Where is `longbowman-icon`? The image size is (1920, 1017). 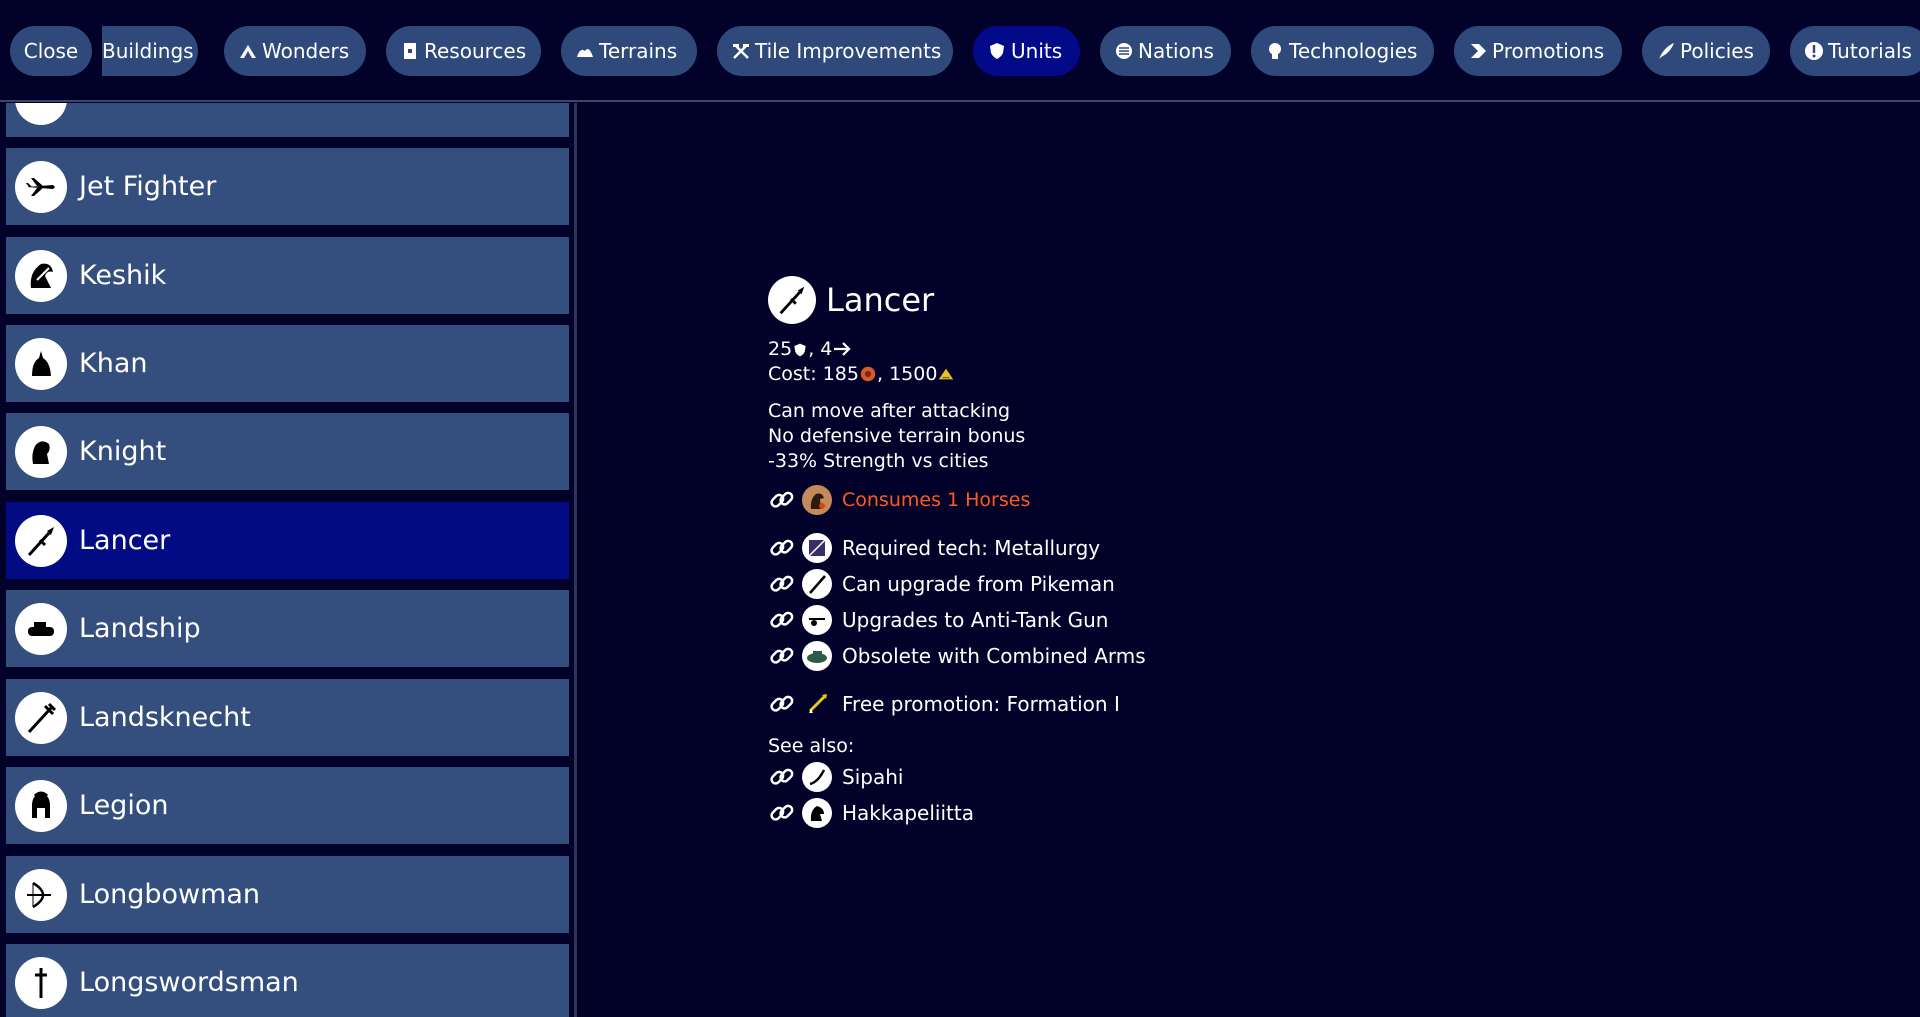
longbowman-icon is located at coordinates (41, 894).